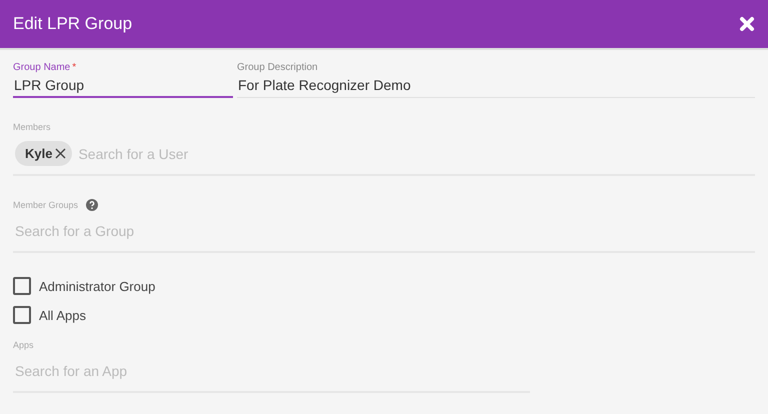  What do you see at coordinates (32, 127) in the screenshot?
I see `field-label: Members` at bounding box center [32, 127].